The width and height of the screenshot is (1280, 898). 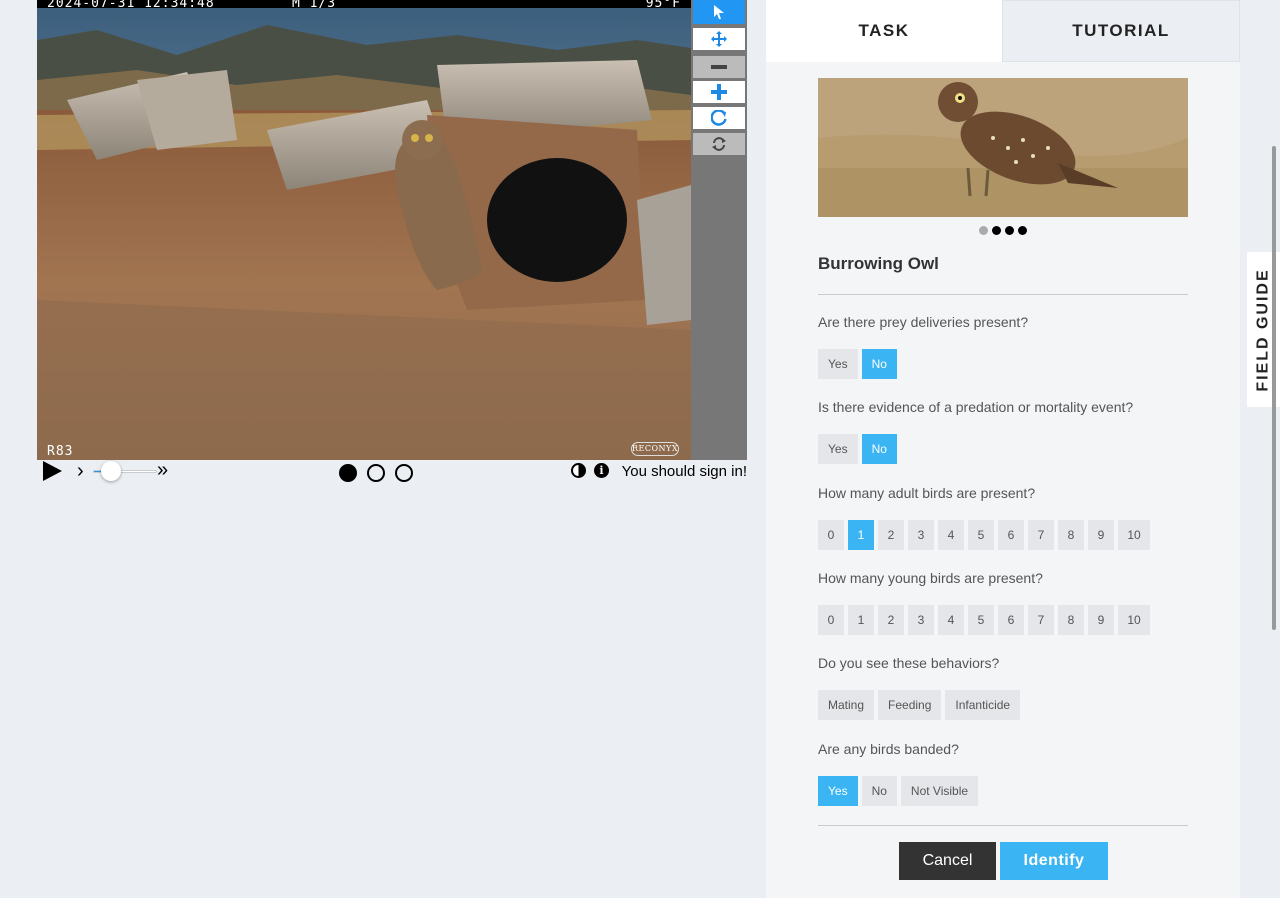 I want to click on answer-button: Infanticide, so click(x=983, y=705).